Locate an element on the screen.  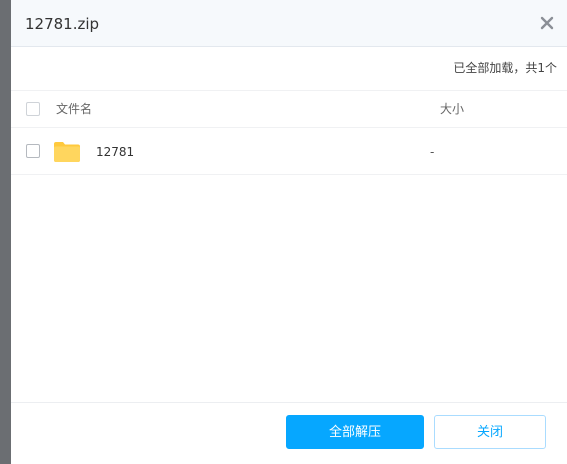
dialog-header: 12781.zip is located at coordinates (289, 23).